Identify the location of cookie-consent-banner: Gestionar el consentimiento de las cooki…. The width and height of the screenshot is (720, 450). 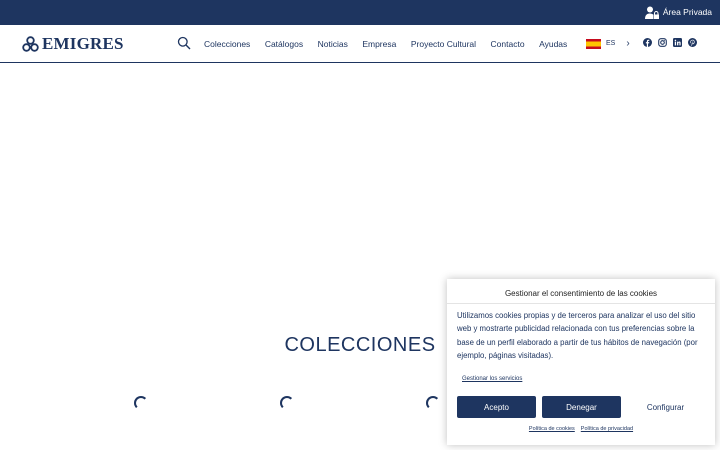
(581, 362).